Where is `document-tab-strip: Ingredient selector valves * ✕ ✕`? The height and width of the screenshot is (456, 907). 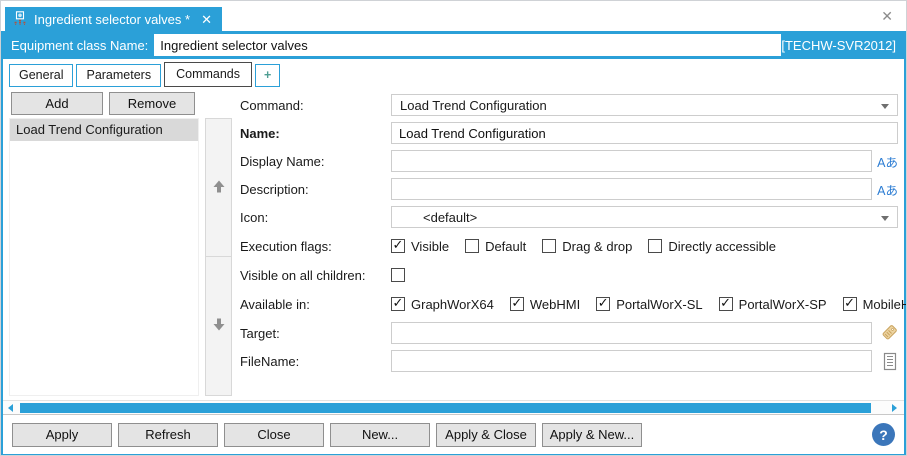 document-tab-strip: Ingredient selector valves * ✕ ✕ is located at coordinates (453, 16).